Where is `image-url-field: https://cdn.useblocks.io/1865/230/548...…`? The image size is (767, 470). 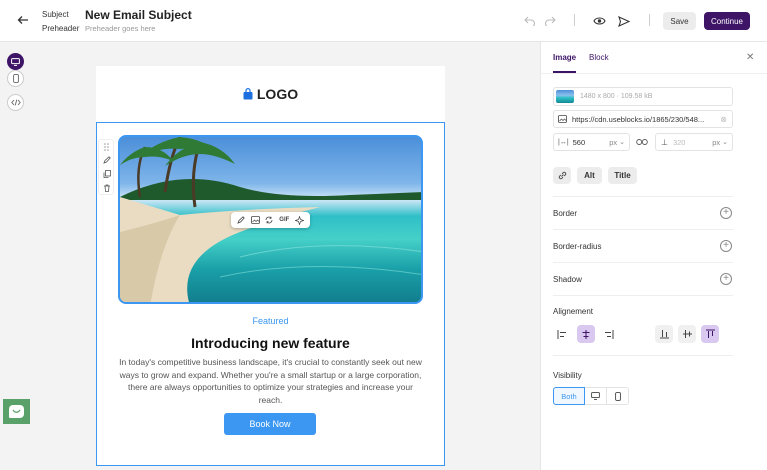 image-url-field: https://cdn.useblocks.io/1865/230/548...… is located at coordinates (643, 119).